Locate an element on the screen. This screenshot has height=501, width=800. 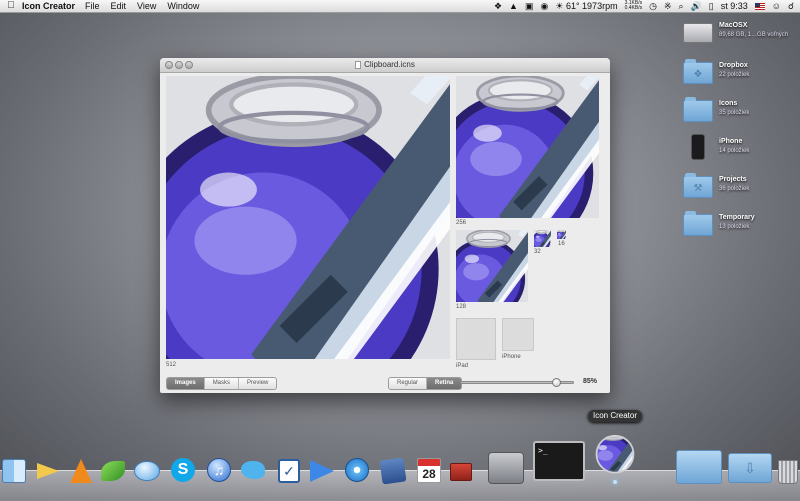
zoom-button is located at coordinates (189, 65).